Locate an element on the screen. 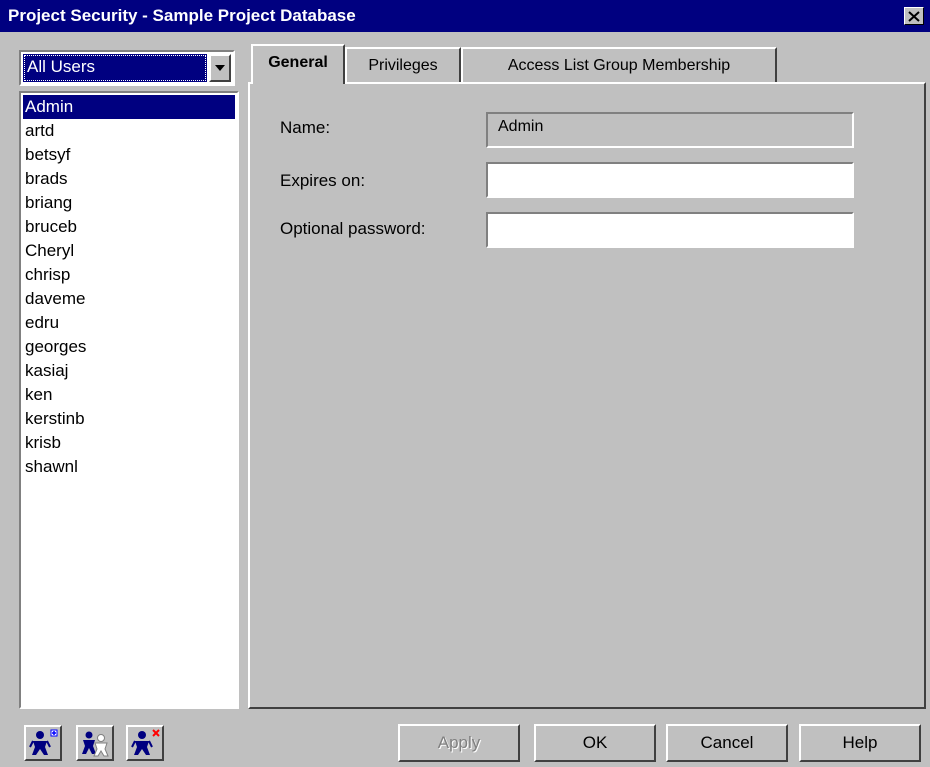 The image size is (930, 767). add-user-button is located at coordinates (43, 743).